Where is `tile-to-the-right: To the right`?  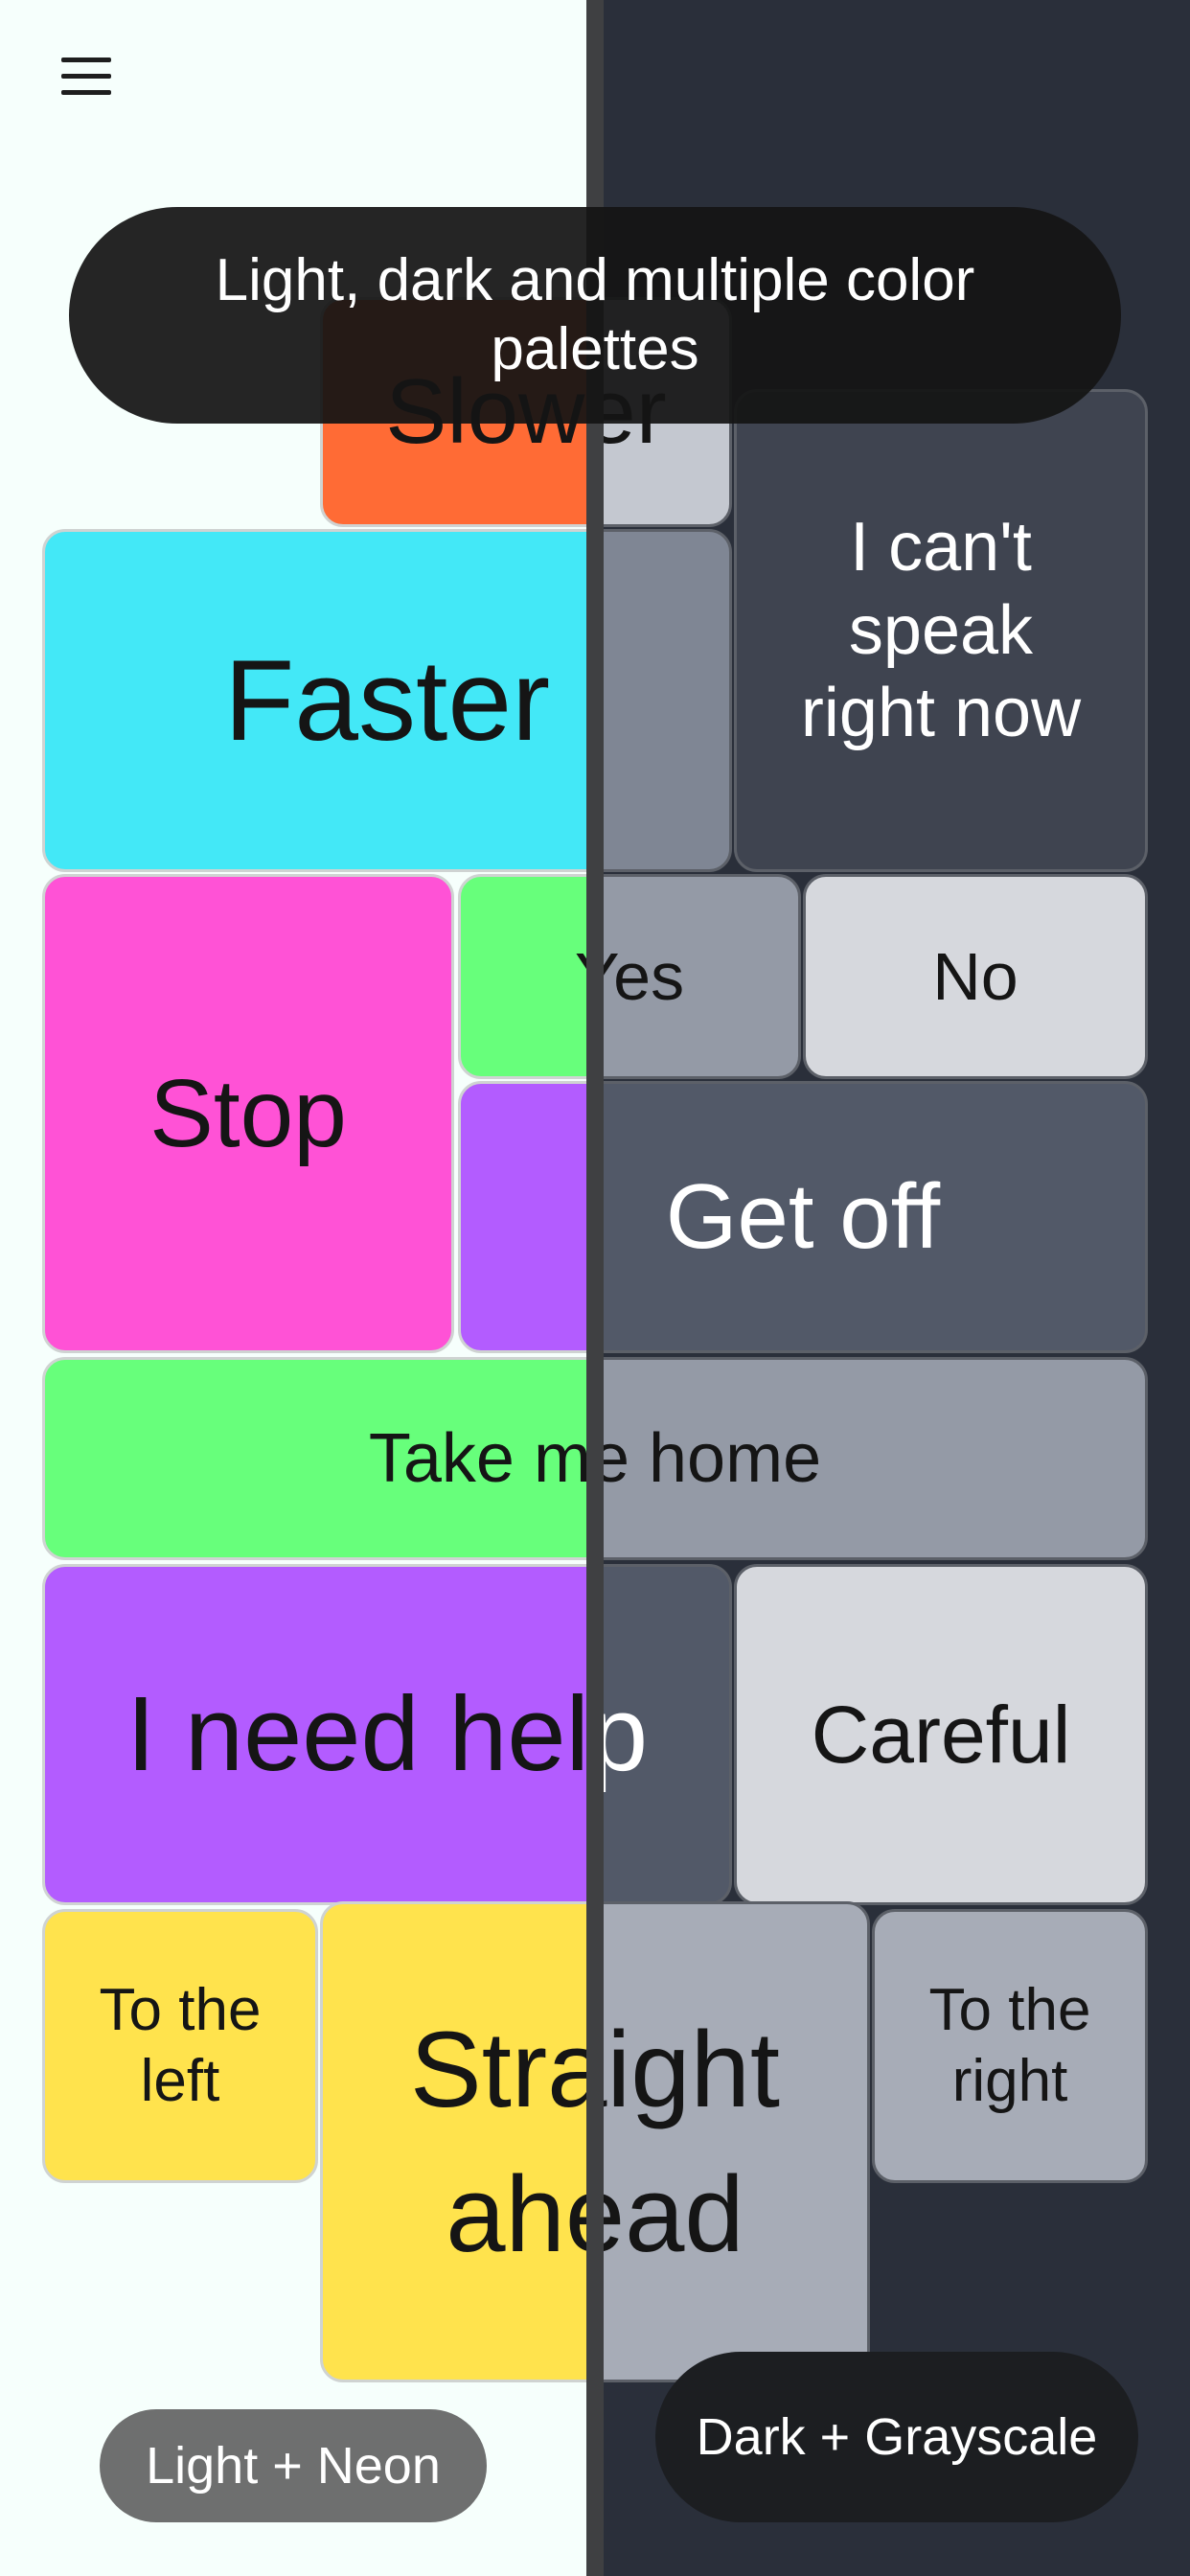
tile-to-the-right: To the right is located at coordinates (1010, 2046).